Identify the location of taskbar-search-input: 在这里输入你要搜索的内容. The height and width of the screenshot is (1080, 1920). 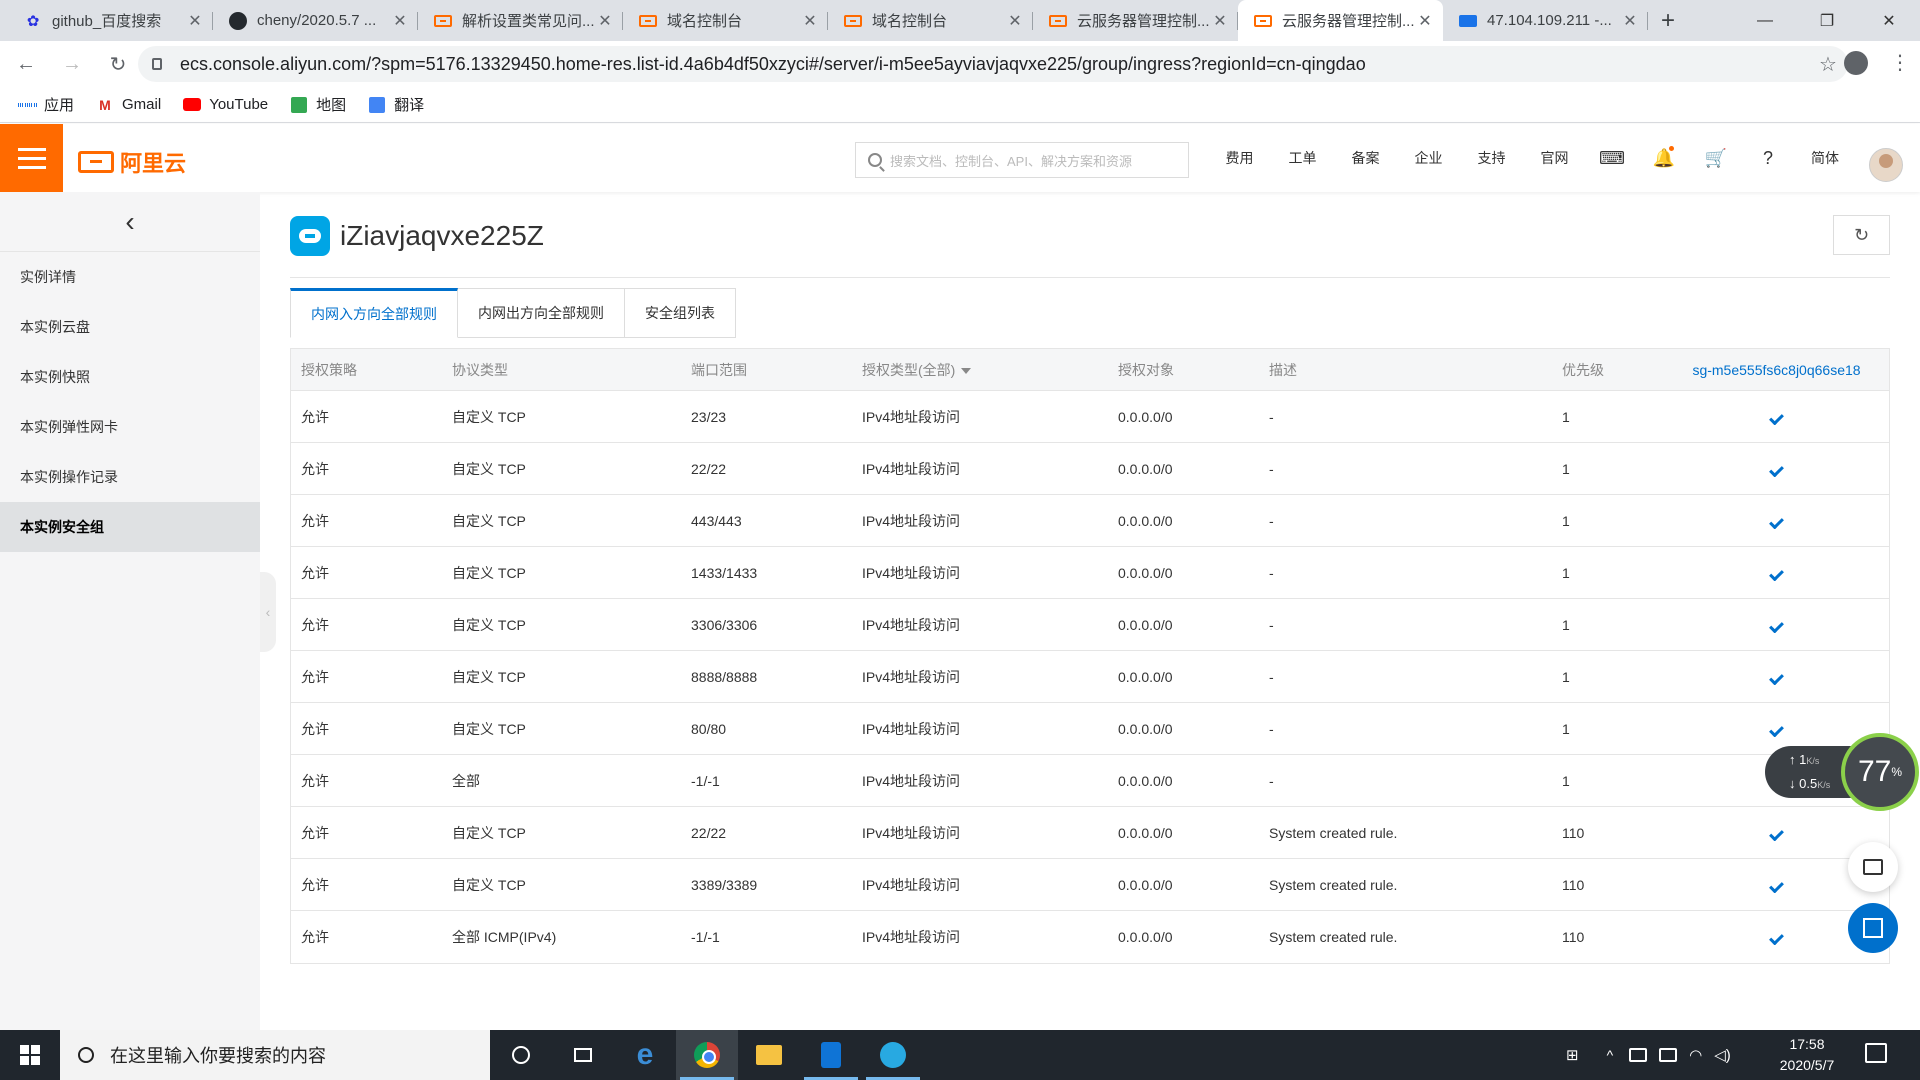
(275, 1055).